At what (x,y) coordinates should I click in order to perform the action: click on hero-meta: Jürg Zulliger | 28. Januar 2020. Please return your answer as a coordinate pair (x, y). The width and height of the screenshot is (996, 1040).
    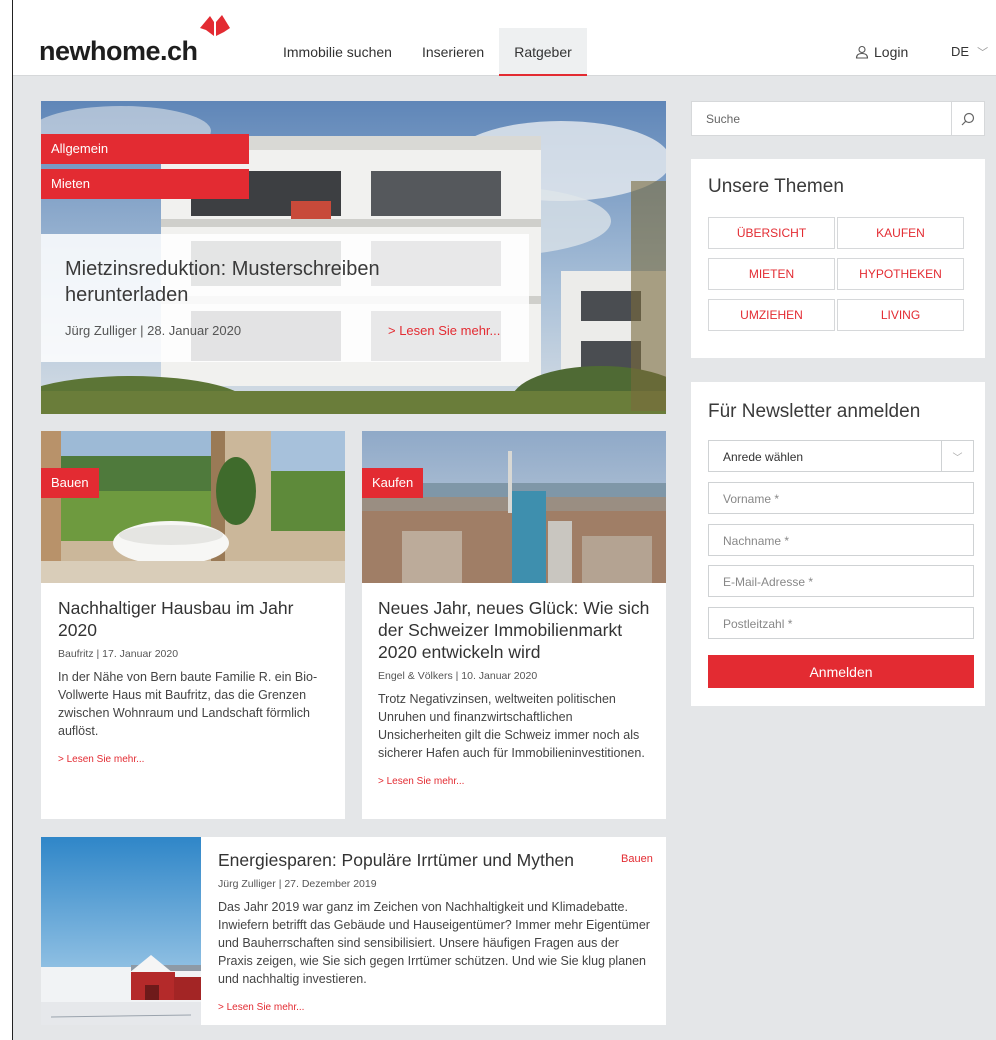
    Looking at the image, I should click on (153, 330).